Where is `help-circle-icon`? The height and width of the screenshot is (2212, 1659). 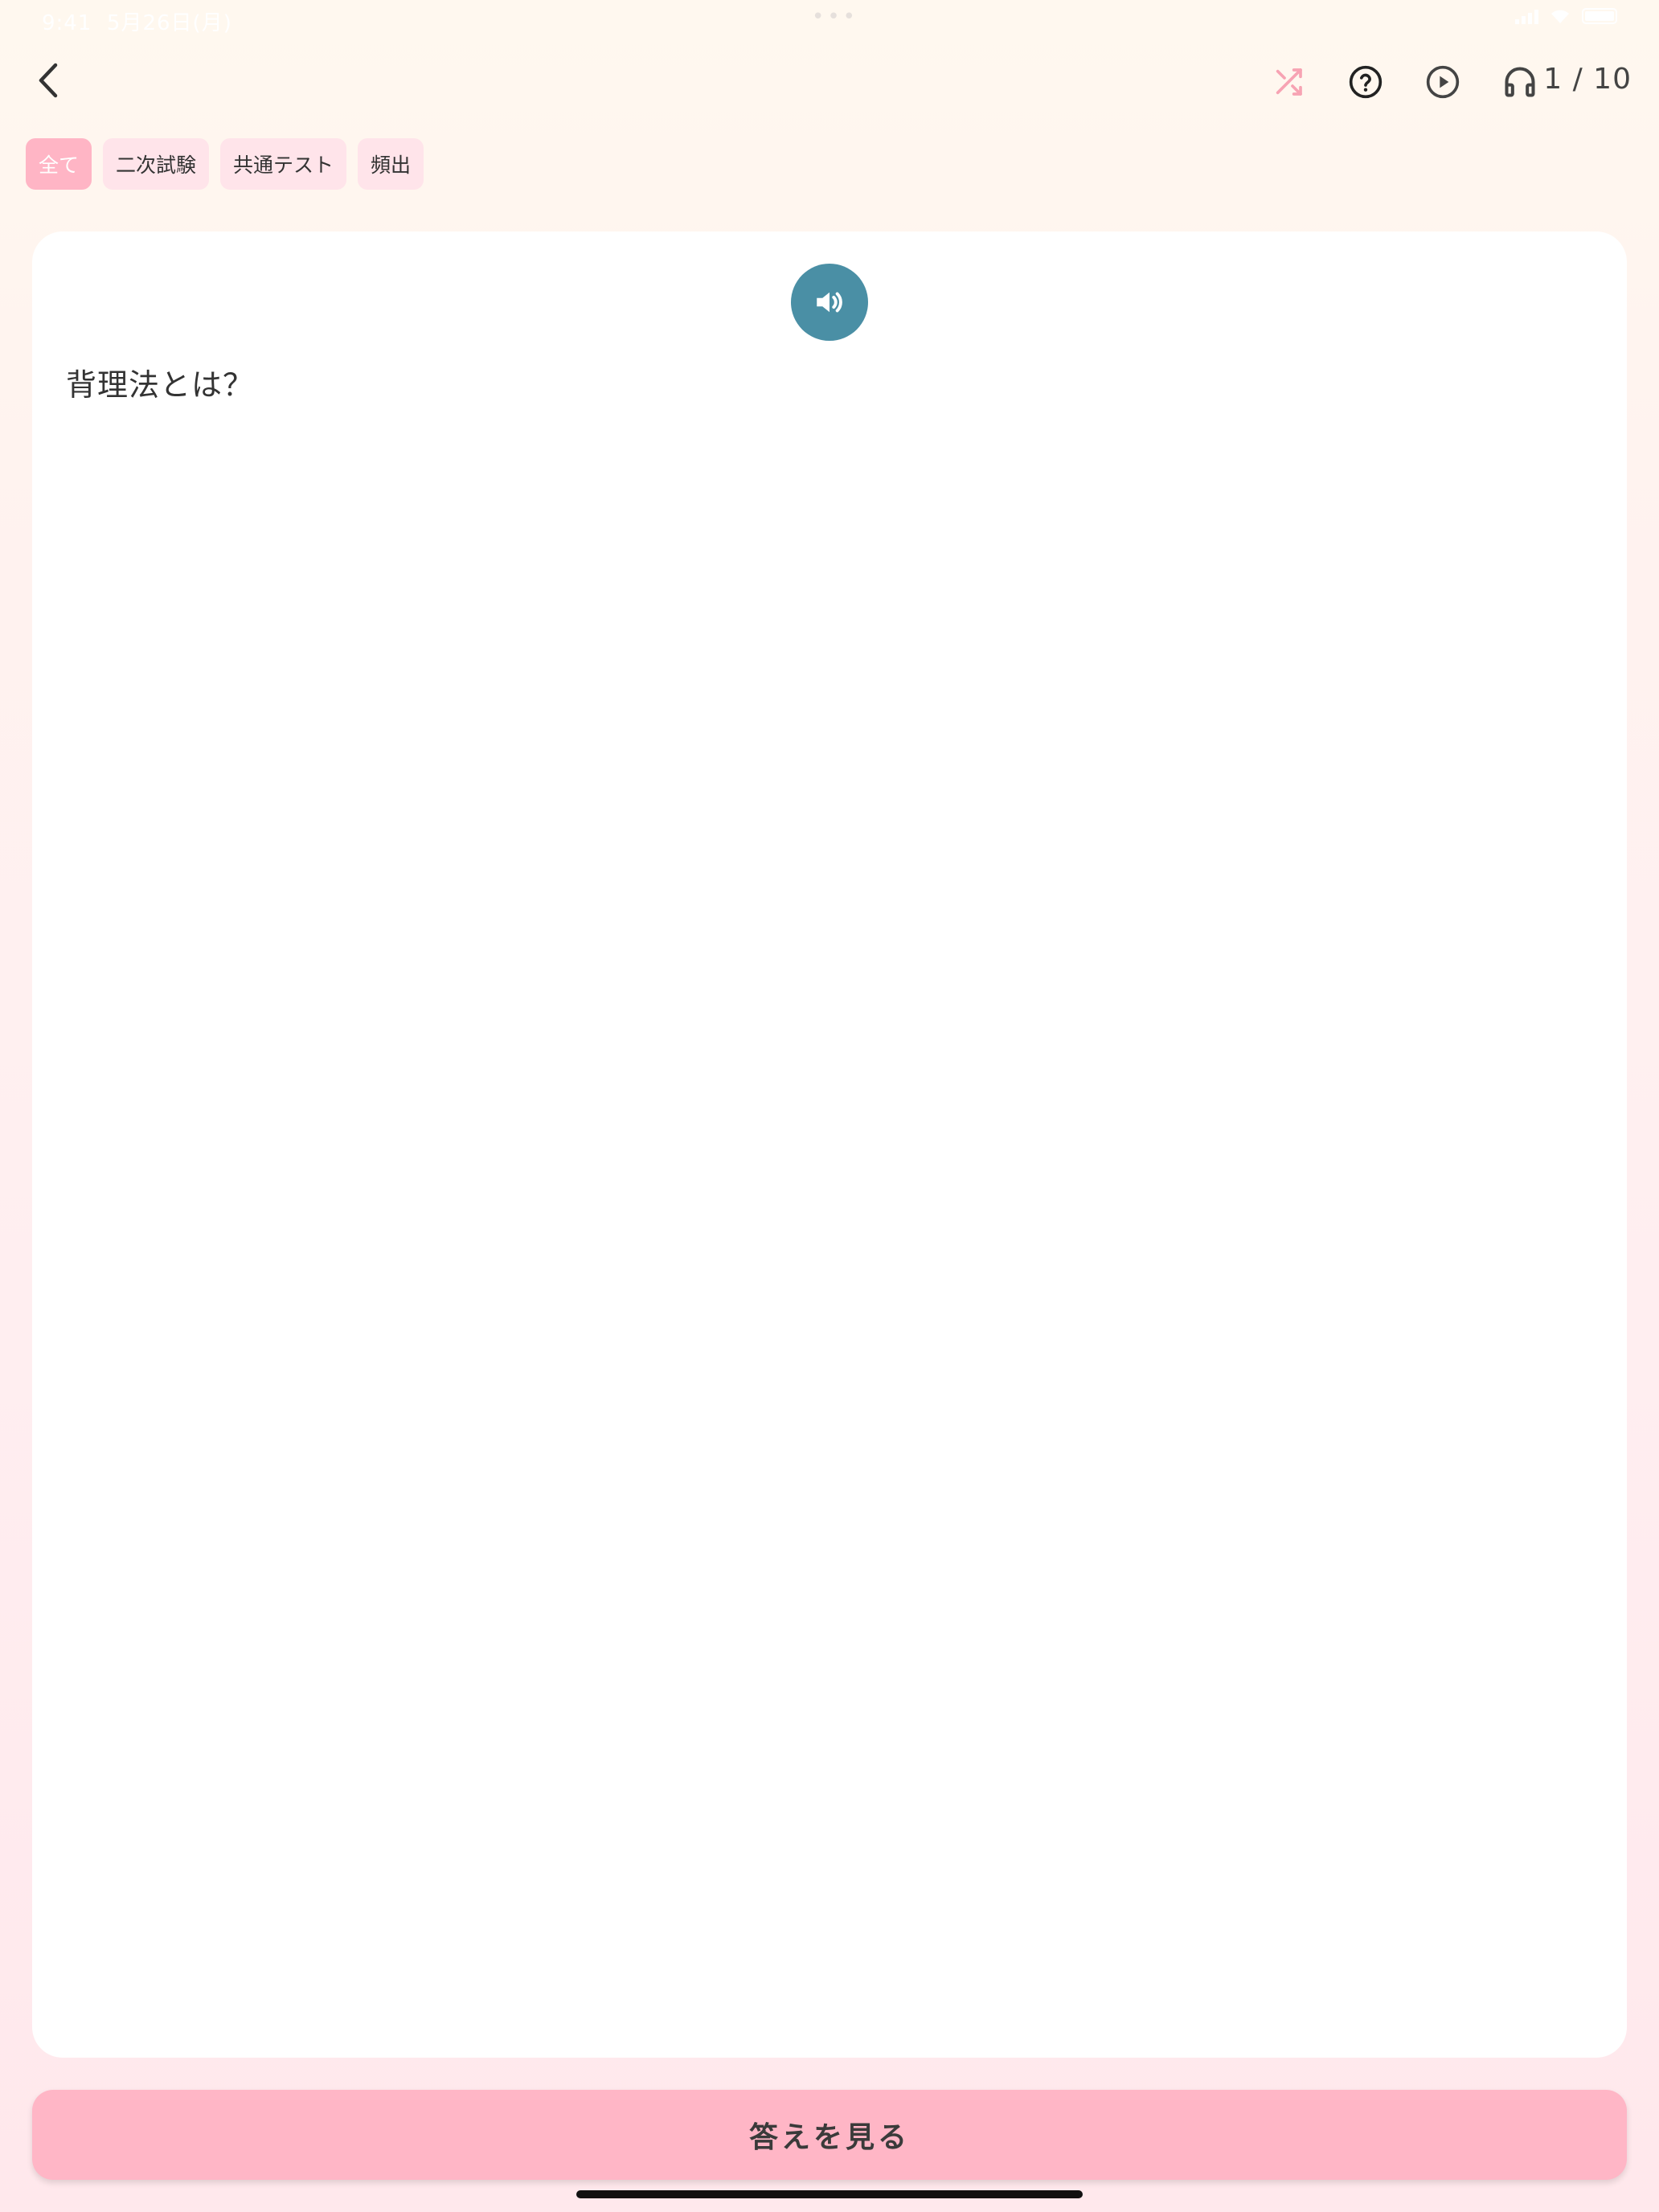 help-circle-icon is located at coordinates (1365, 82).